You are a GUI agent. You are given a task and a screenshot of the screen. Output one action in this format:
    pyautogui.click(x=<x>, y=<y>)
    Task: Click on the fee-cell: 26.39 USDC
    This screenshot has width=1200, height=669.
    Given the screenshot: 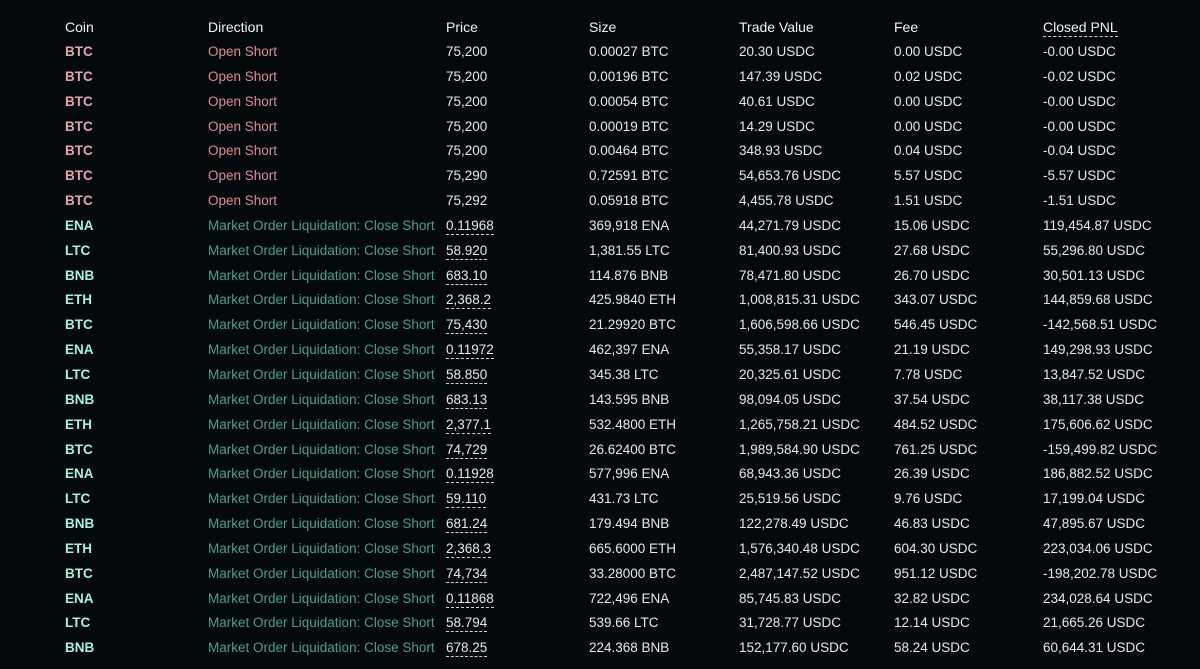 What is the action you would take?
    pyautogui.click(x=932, y=474)
    